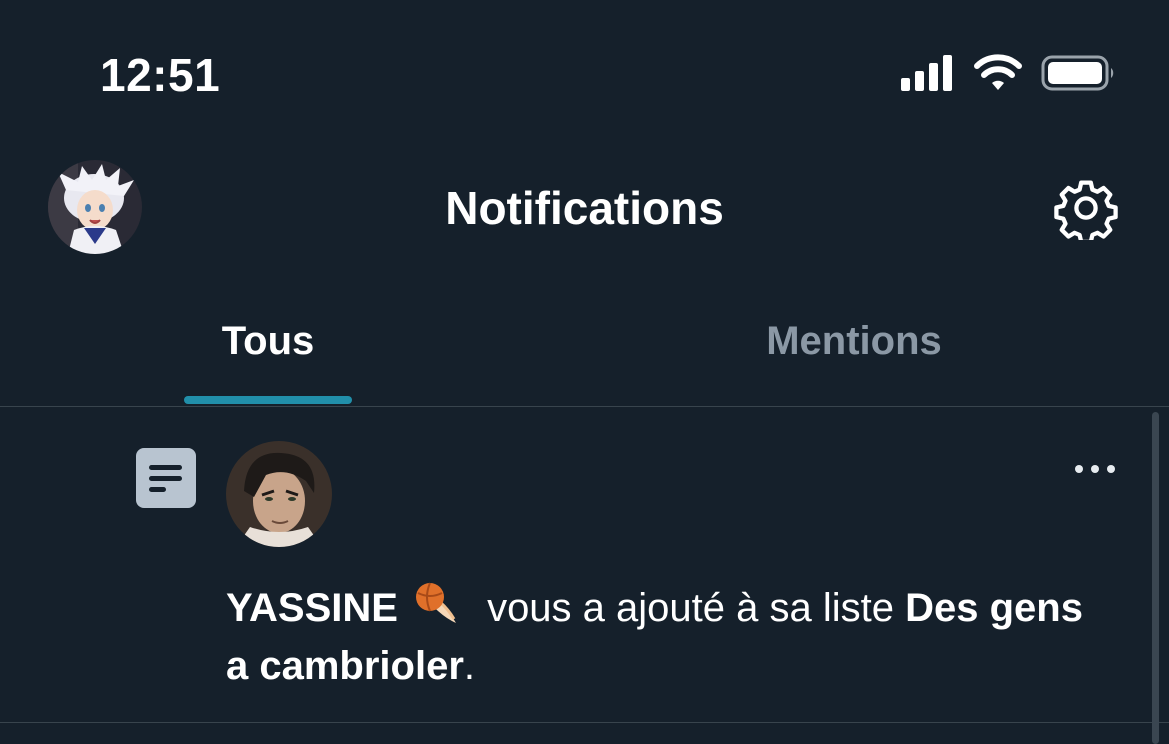 This screenshot has width=1169, height=744. Describe the element at coordinates (1095, 469) in the screenshot. I see `more-options-icon` at that location.